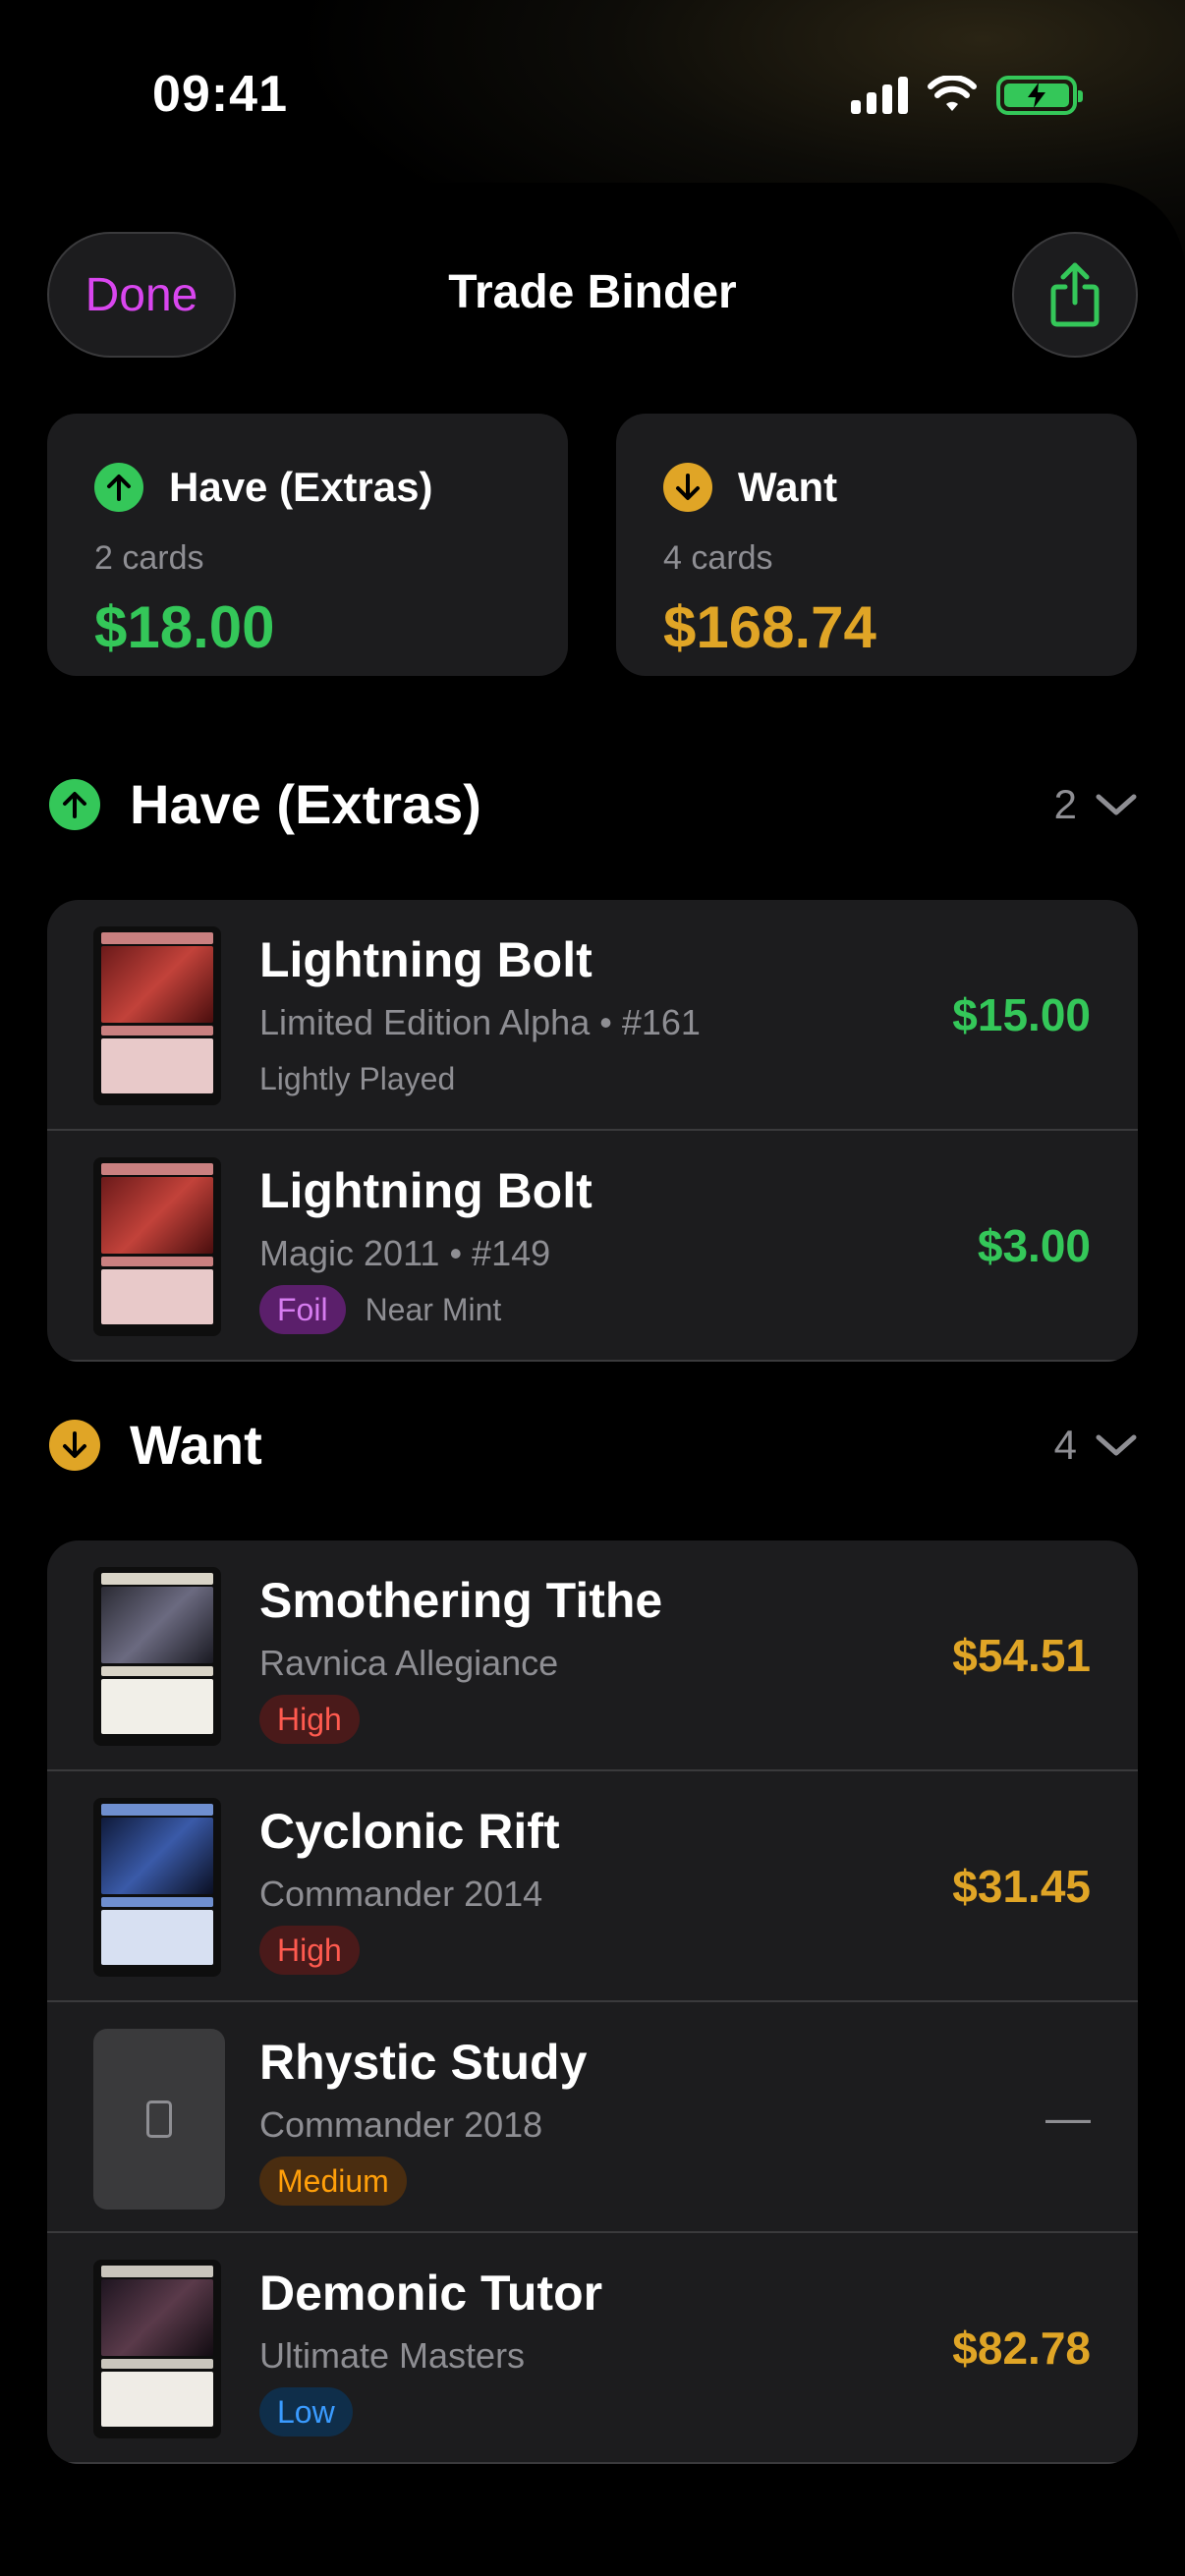 The width and height of the screenshot is (1185, 2576). Describe the element at coordinates (953, 93) in the screenshot. I see `wifi-icon` at that location.